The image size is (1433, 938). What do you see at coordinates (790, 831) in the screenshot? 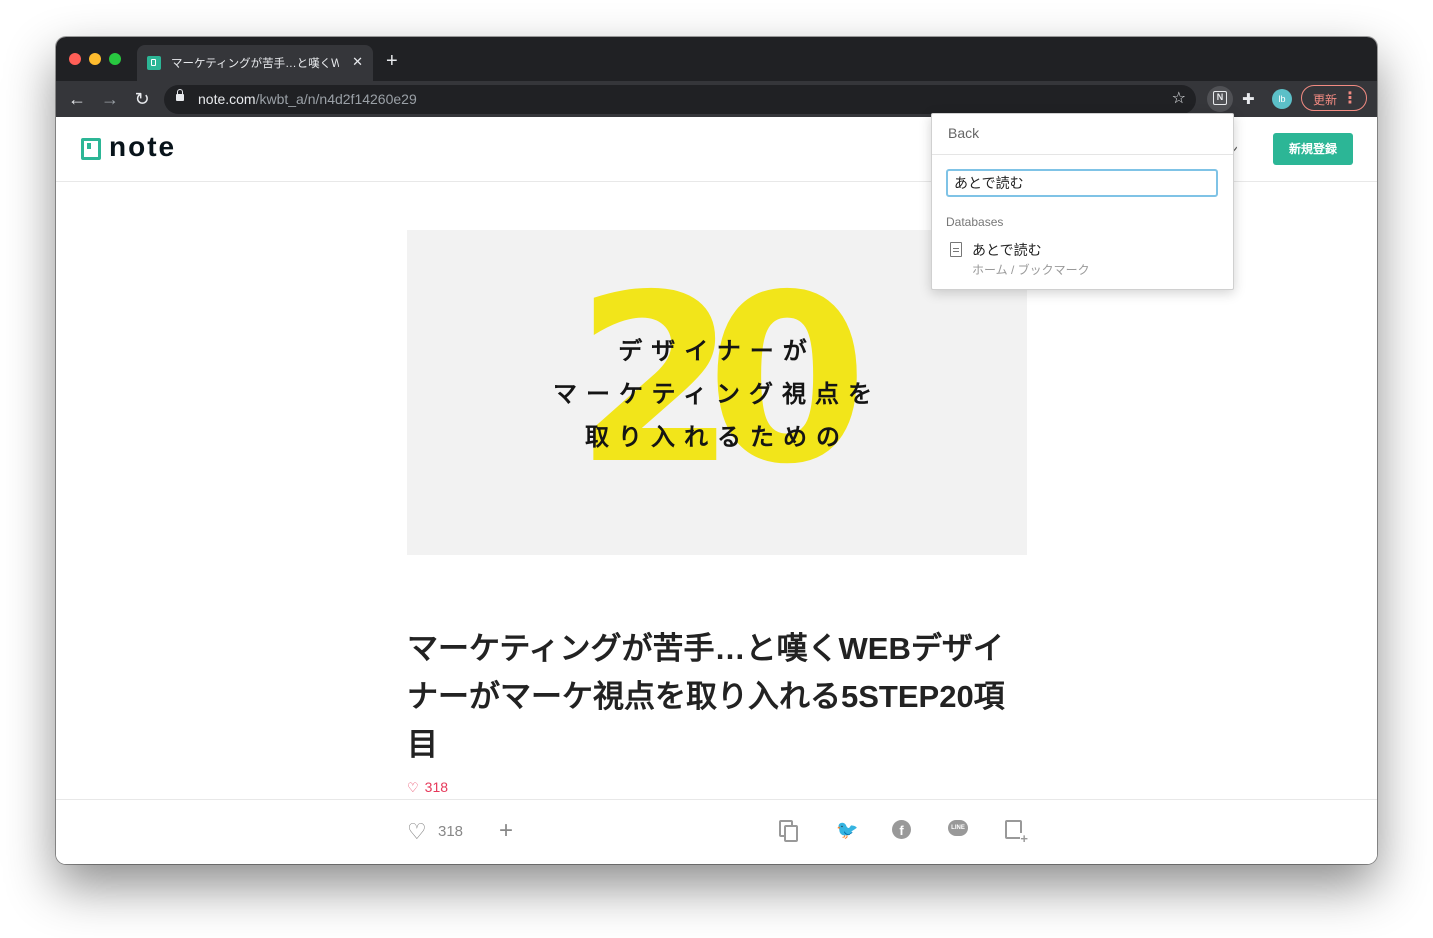
I see `copy-link-icon` at bounding box center [790, 831].